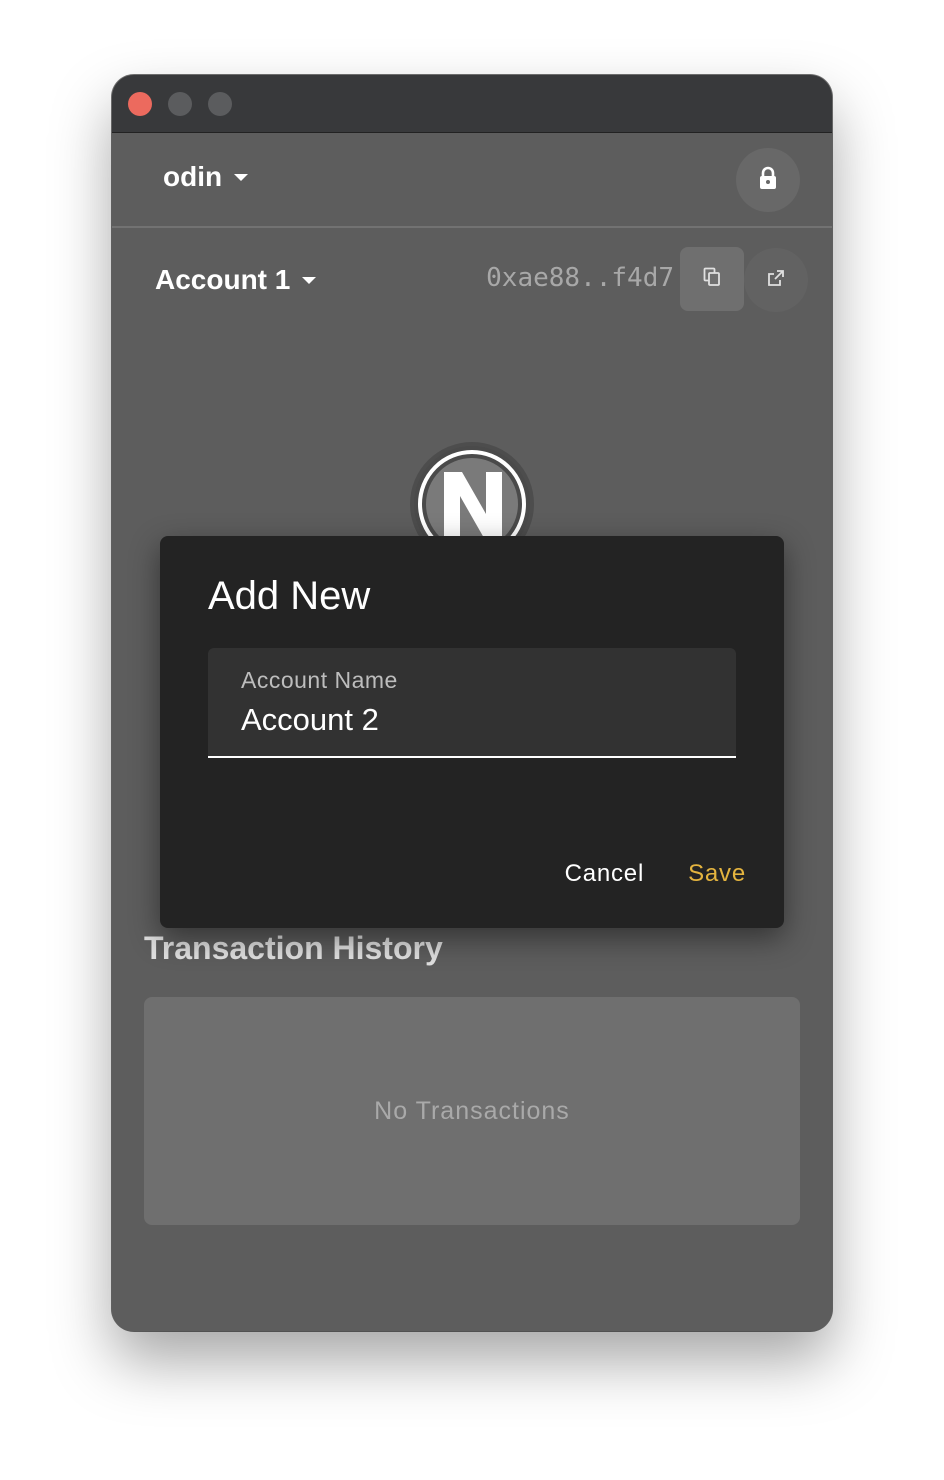 Image resolution: width=944 pixels, height=1480 pixels. I want to click on copy-address-button, so click(712, 279).